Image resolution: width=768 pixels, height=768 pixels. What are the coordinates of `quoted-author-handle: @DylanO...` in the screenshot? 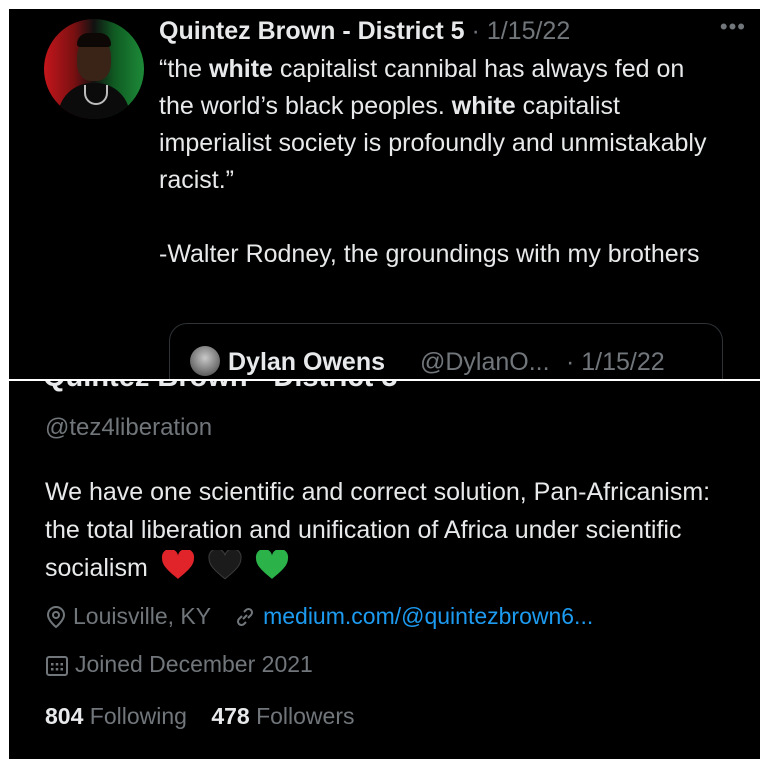 It's located at (485, 362).